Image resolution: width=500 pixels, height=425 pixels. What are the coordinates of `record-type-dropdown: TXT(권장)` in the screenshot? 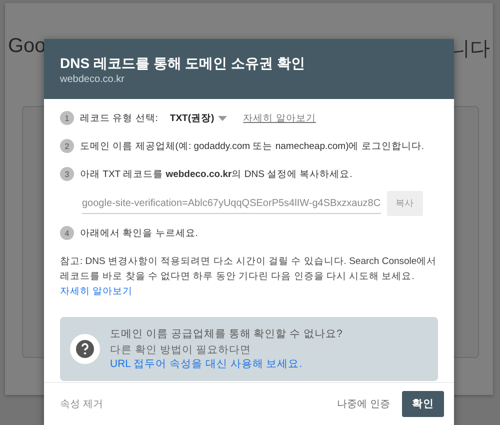 It's located at (199, 118).